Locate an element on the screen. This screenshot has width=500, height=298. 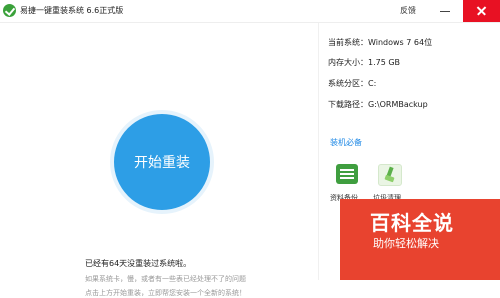
app-title: 易捷一键重装系统 6.6正式版 is located at coordinates (72, 10).